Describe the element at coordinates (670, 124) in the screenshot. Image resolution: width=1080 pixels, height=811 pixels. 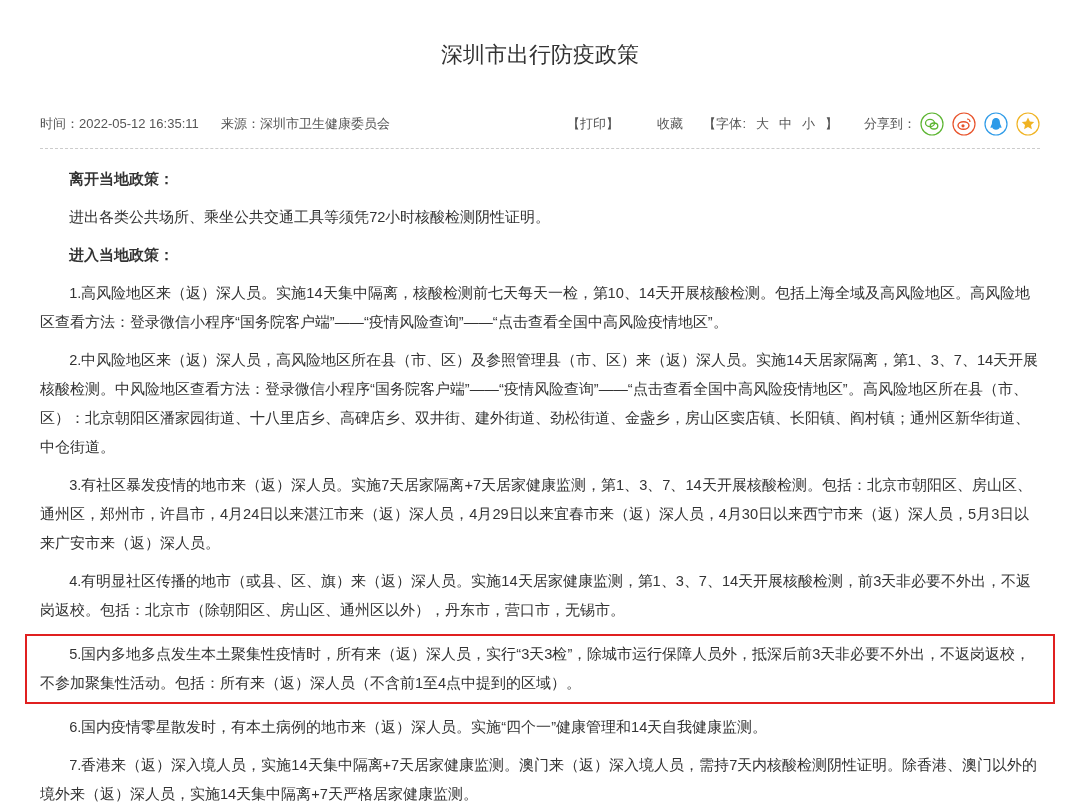
I see `favorite-link: 收藏` at that location.